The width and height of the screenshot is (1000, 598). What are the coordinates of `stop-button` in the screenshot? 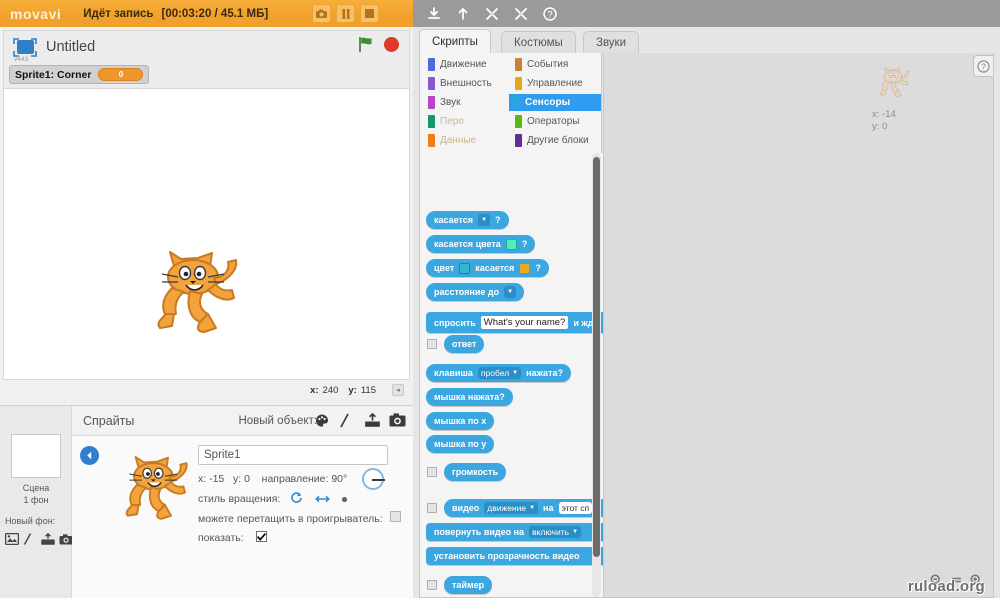 It's located at (369, 13).